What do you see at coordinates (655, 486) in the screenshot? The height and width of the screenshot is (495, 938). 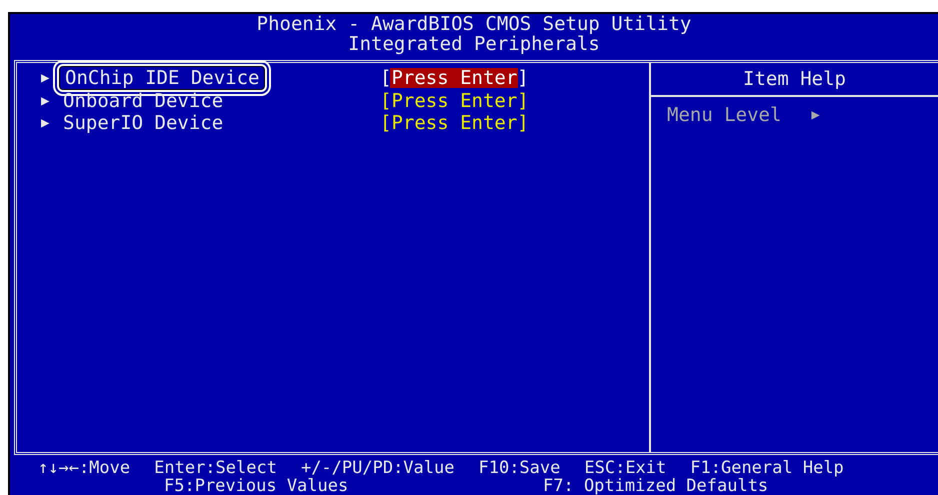 I see `key-hint: F7: Optimized Defaults` at bounding box center [655, 486].